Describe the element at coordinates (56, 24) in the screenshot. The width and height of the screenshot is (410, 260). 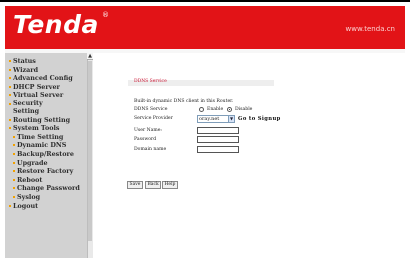
I see `tenda-logo: Tenda` at that location.